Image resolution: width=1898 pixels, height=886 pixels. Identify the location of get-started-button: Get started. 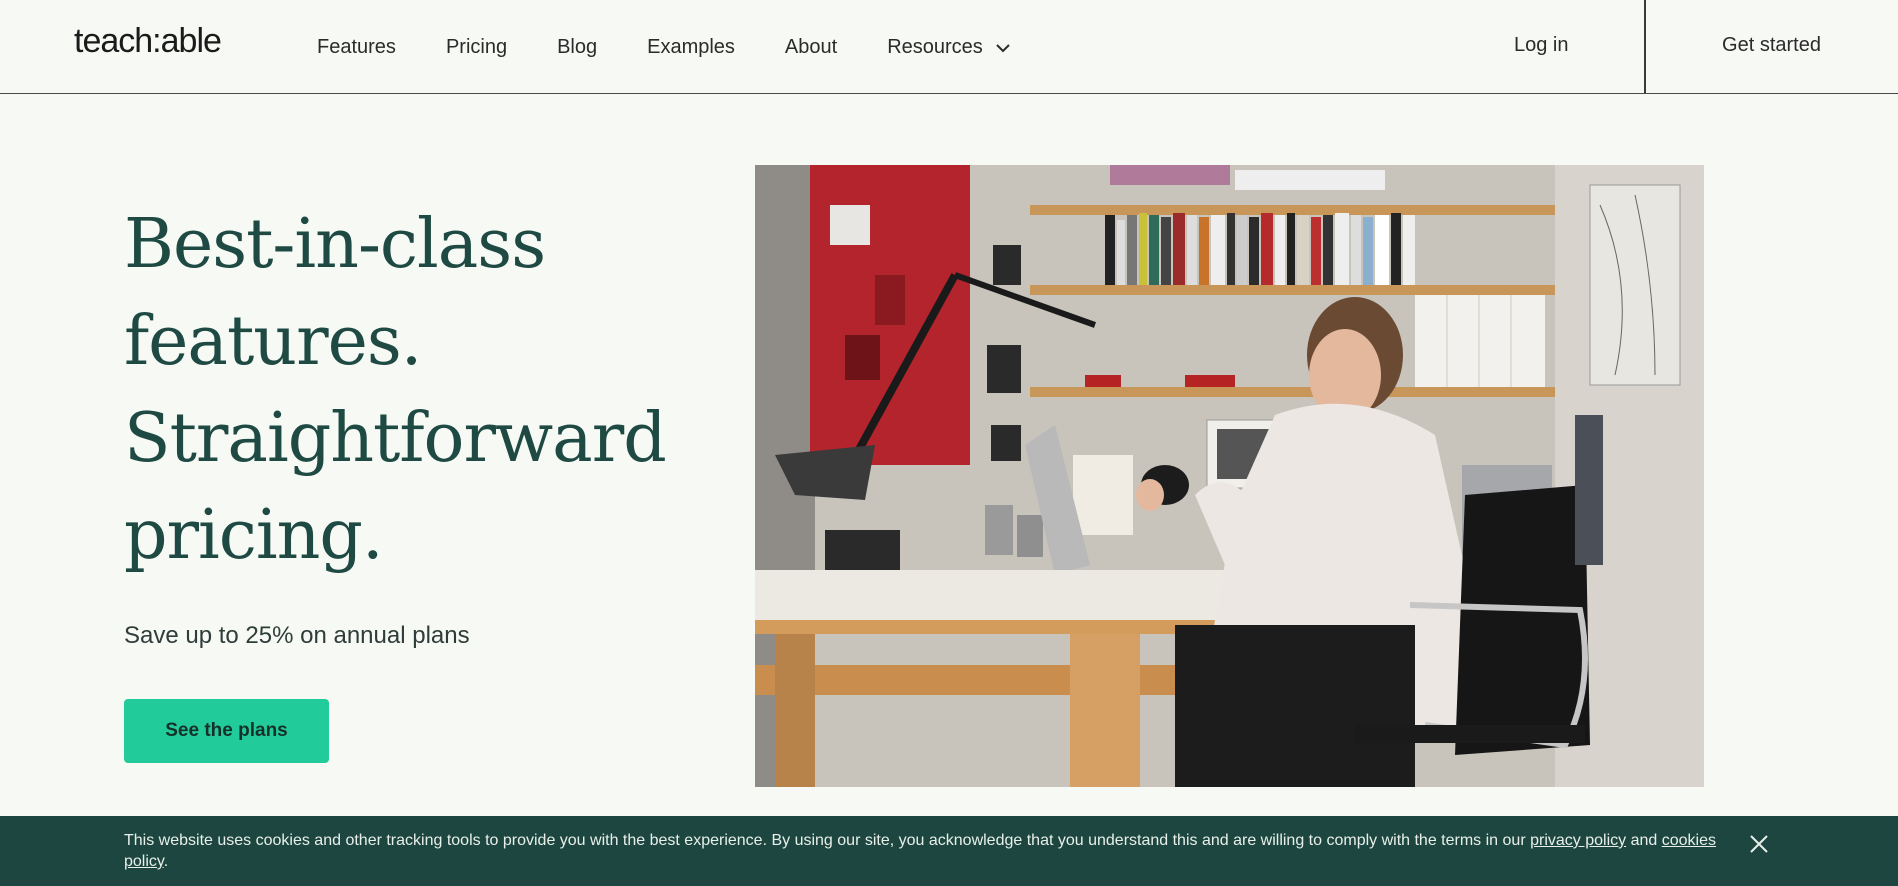
(1771, 46).